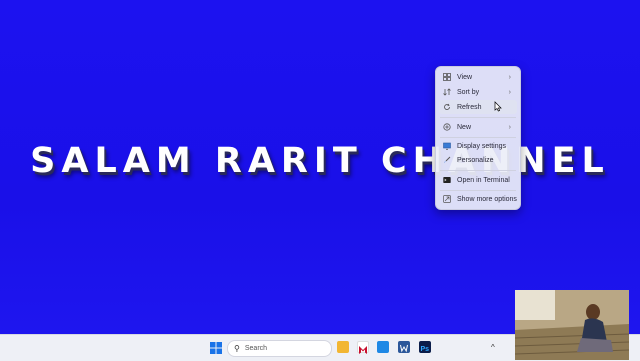 Image resolution: width=640 pixels, height=361 pixels. I want to click on menu-item-label: Show more options, so click(487, 199).